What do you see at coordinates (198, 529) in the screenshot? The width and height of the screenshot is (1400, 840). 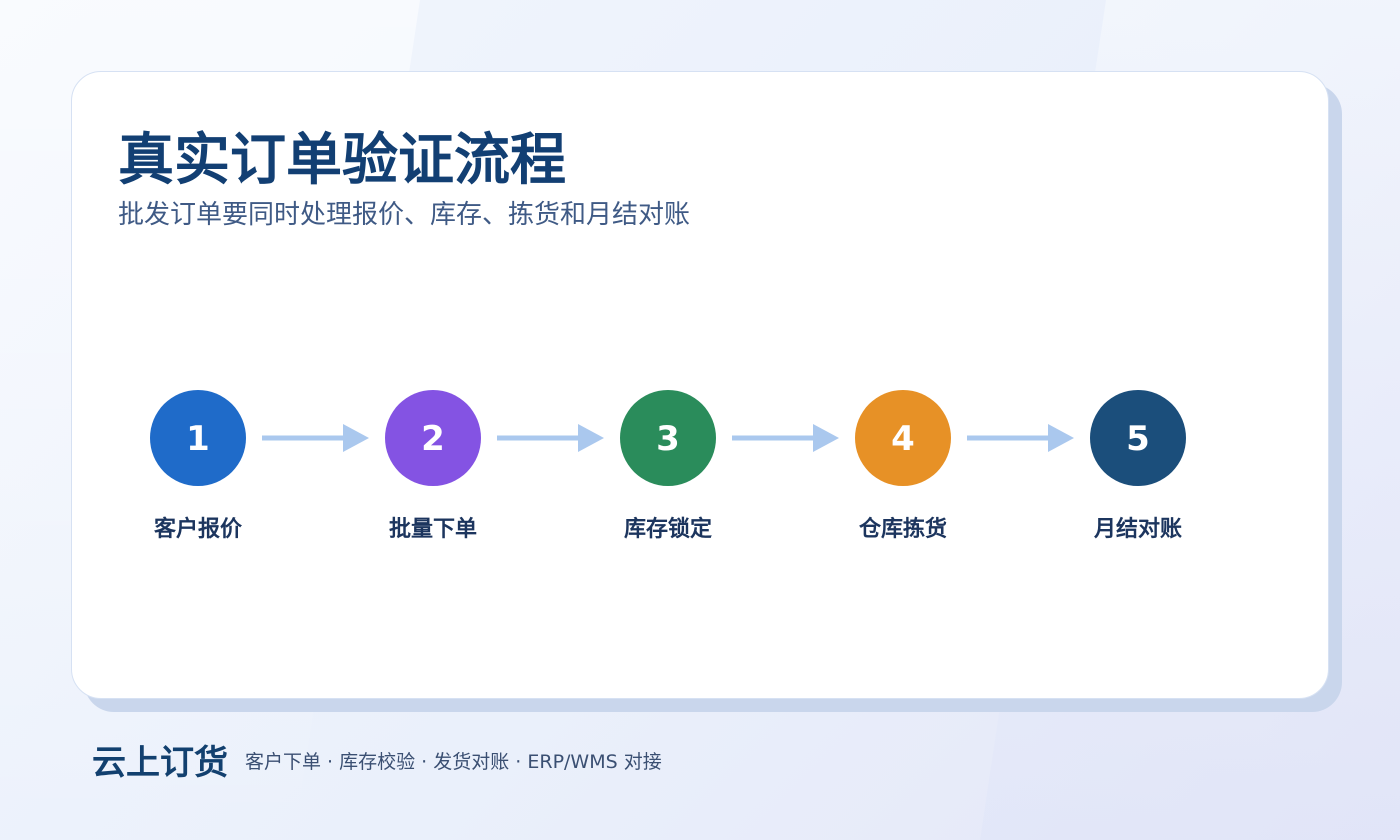 I see `step-label: 客户报价` at bounding box center [198, 529].